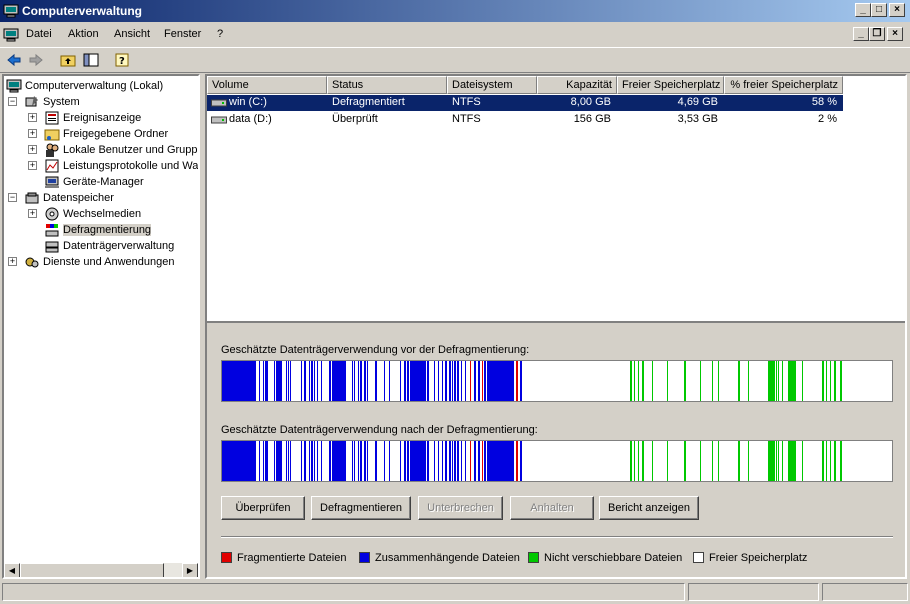  Describe the element at coordinates (39, 34) in the screenshot. I see `menu-datei: Datei` at that location.